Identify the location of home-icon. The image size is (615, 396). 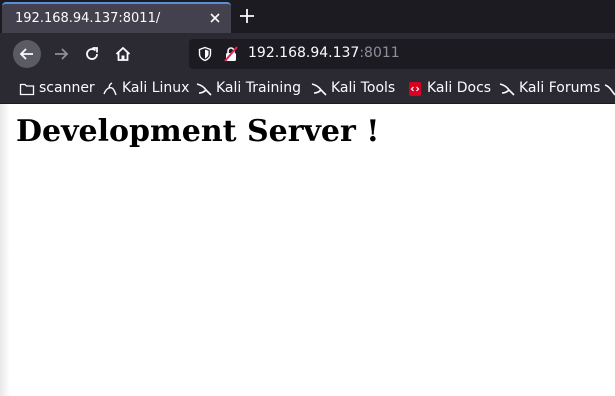
(123, 53).